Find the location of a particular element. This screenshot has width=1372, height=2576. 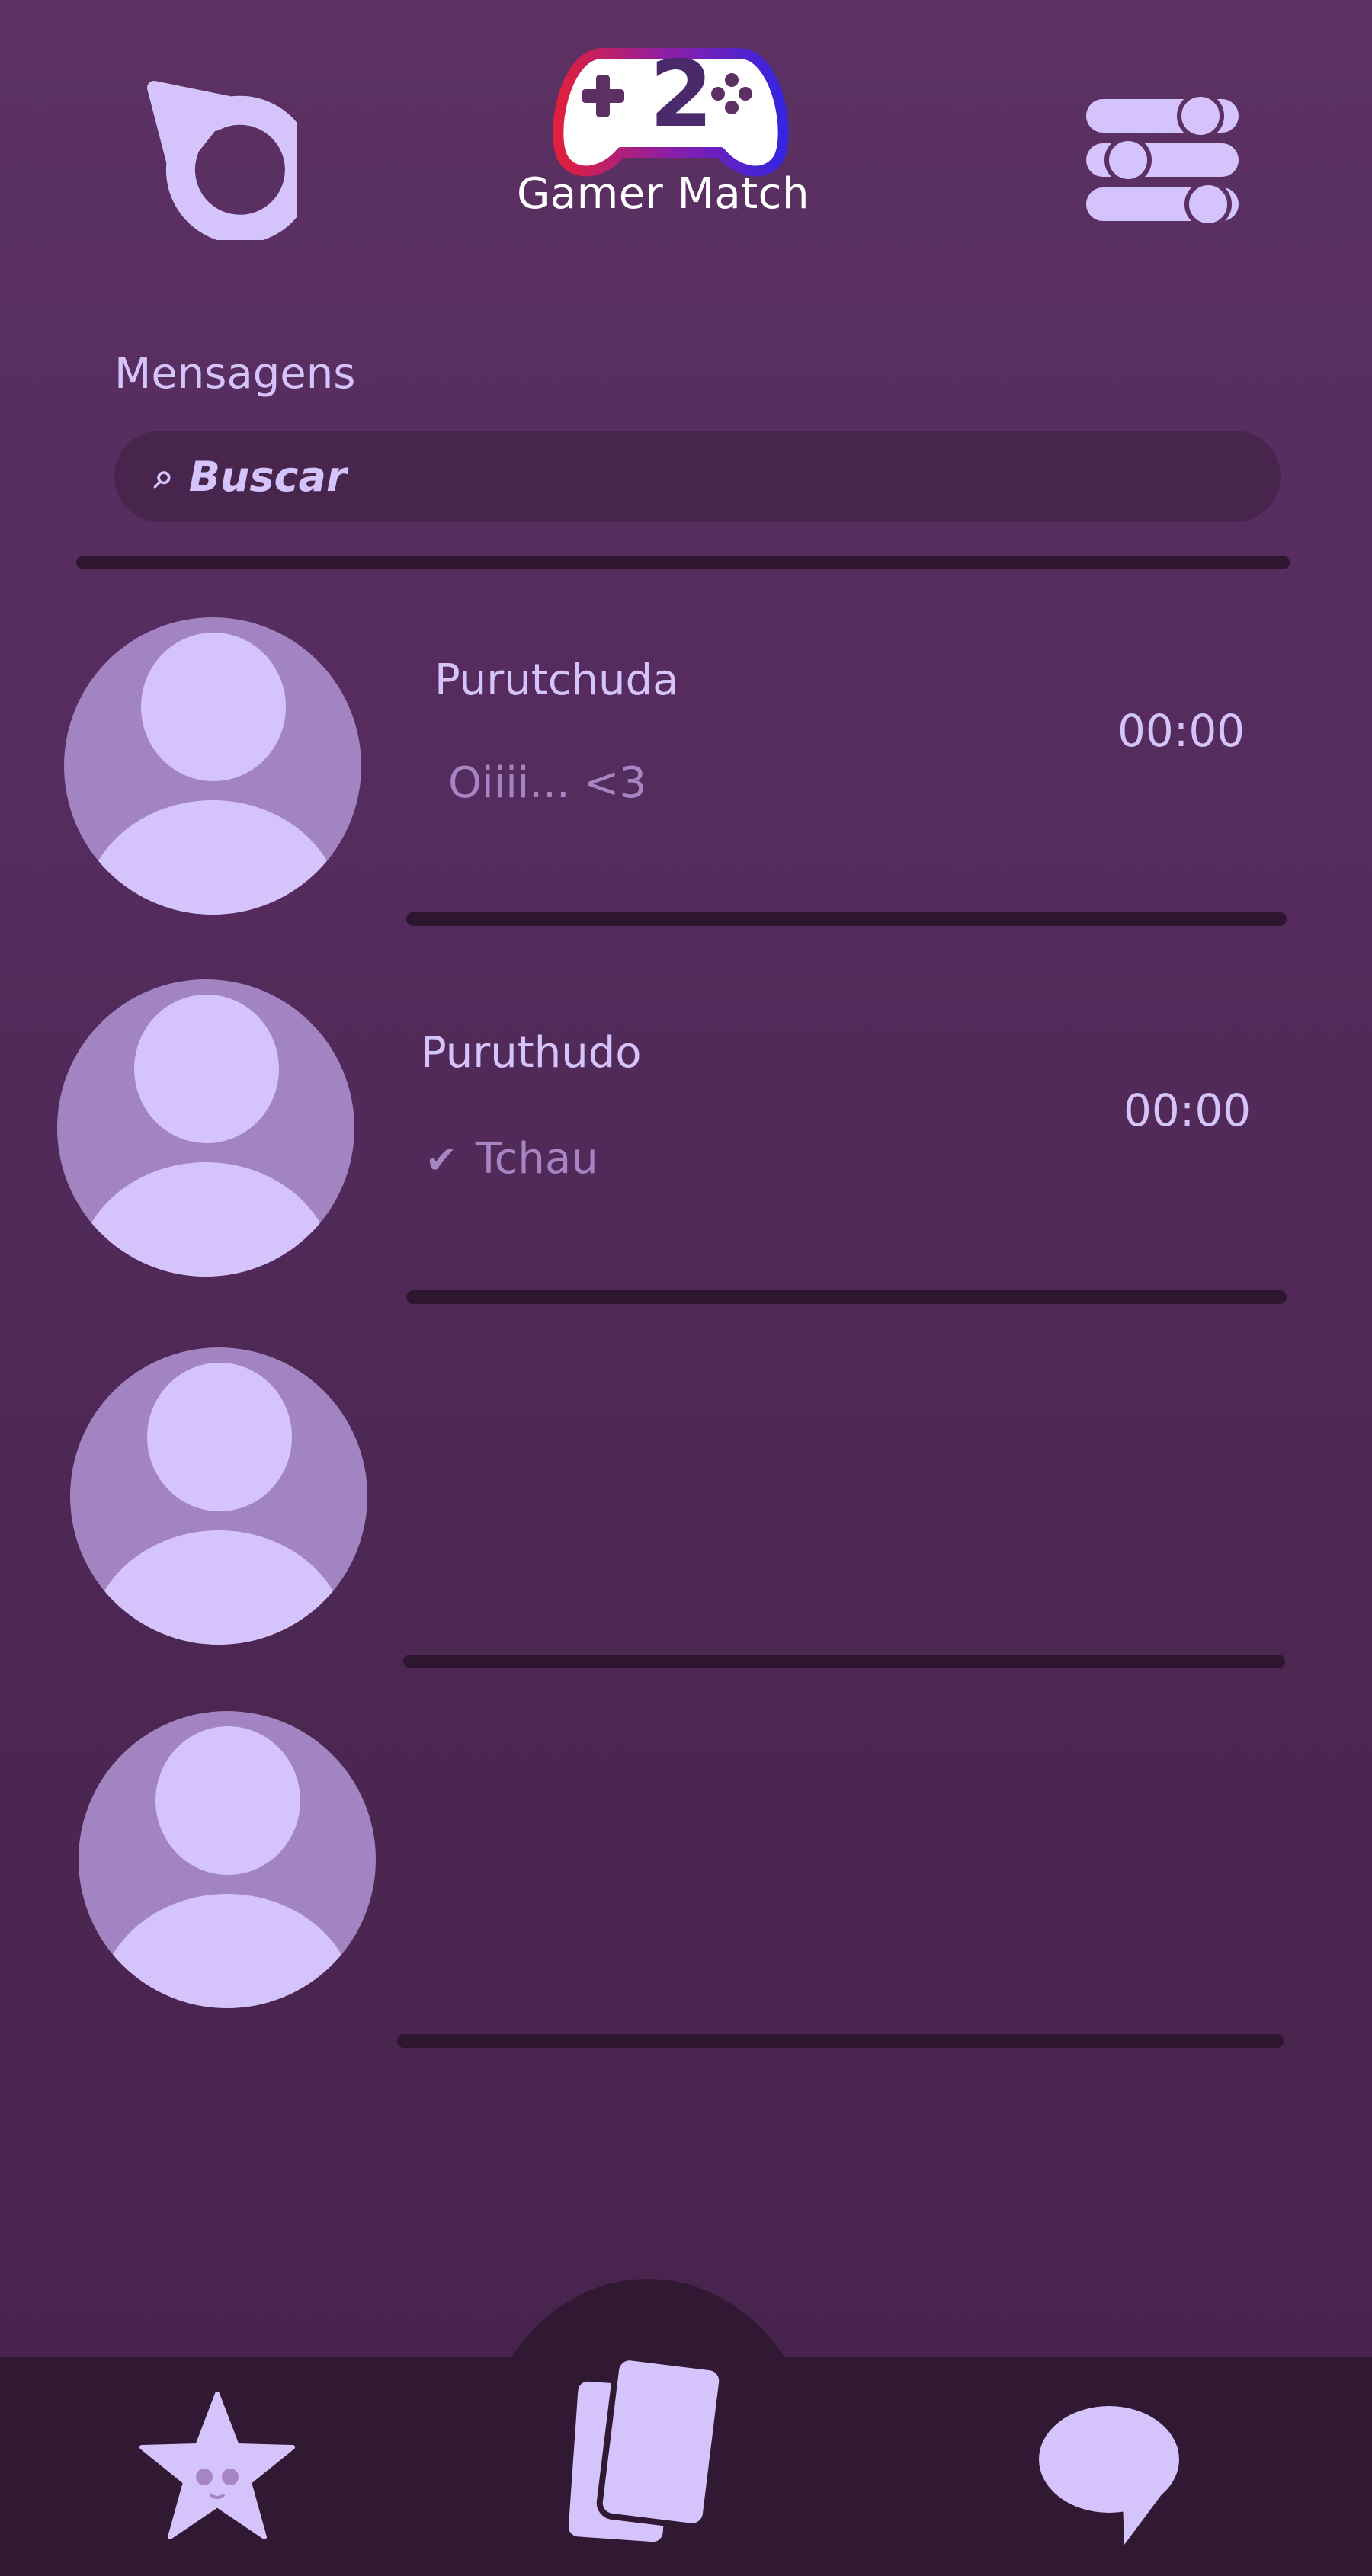

search-icon: ⌕ is located at coordinates (164, 476).